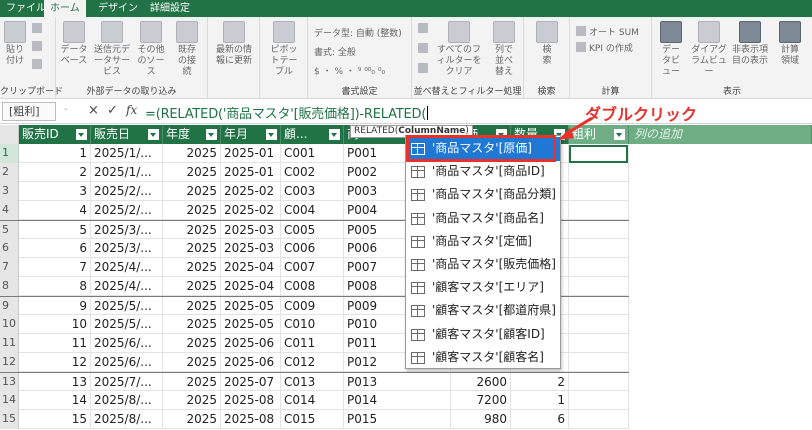  What do you see at coordinates (312, 191) in the screenshot?
I see `table-cell: C003` at bounding box center [312, 191].